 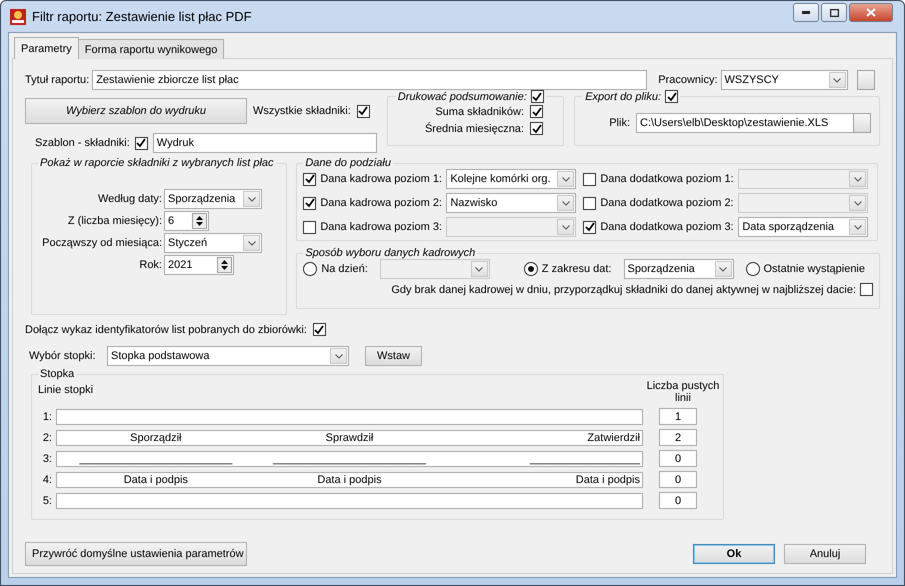 What do you see at coordinates (479, 112) in the screenshot?
I see `field-label: Suma składników:` at bounding box center [479, 112].